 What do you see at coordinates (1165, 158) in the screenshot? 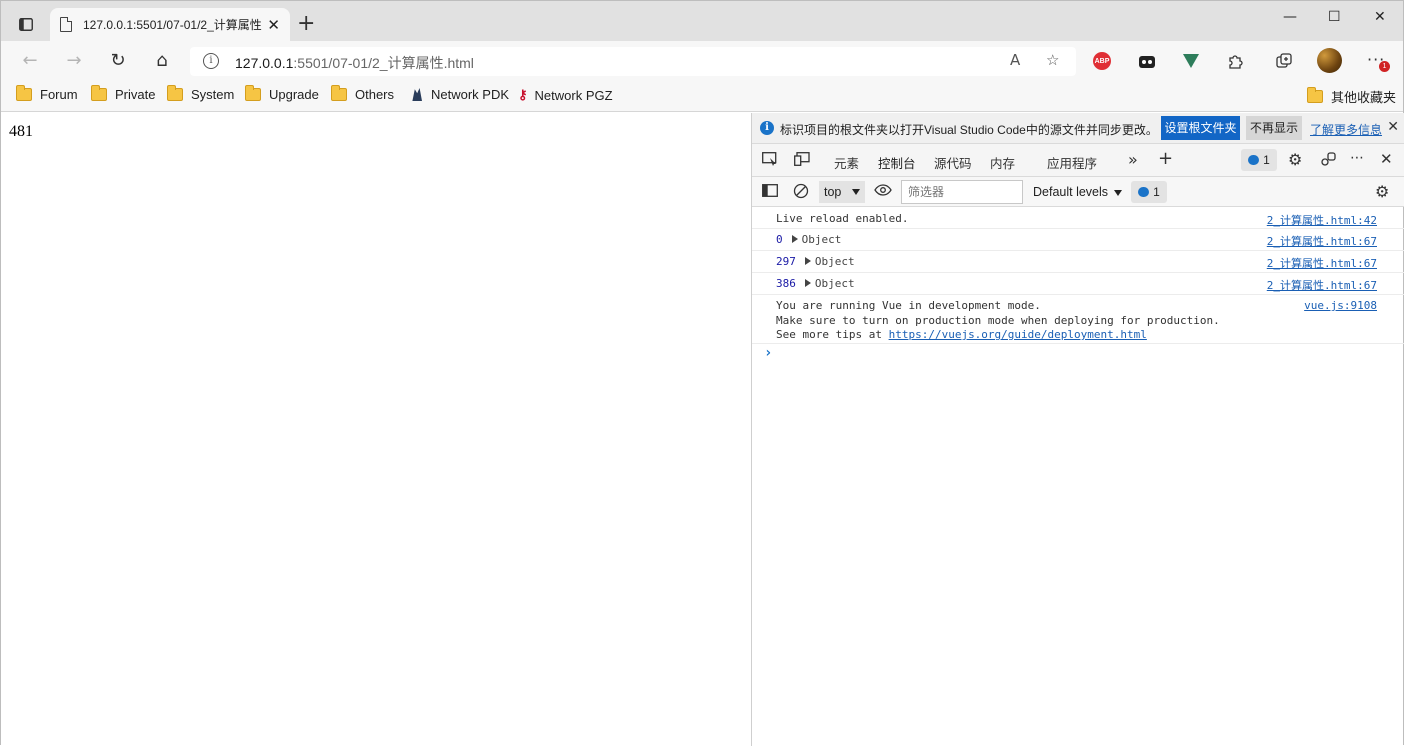
I see `add-tool-plus-icon: +` at bounding box center [1165, 158].